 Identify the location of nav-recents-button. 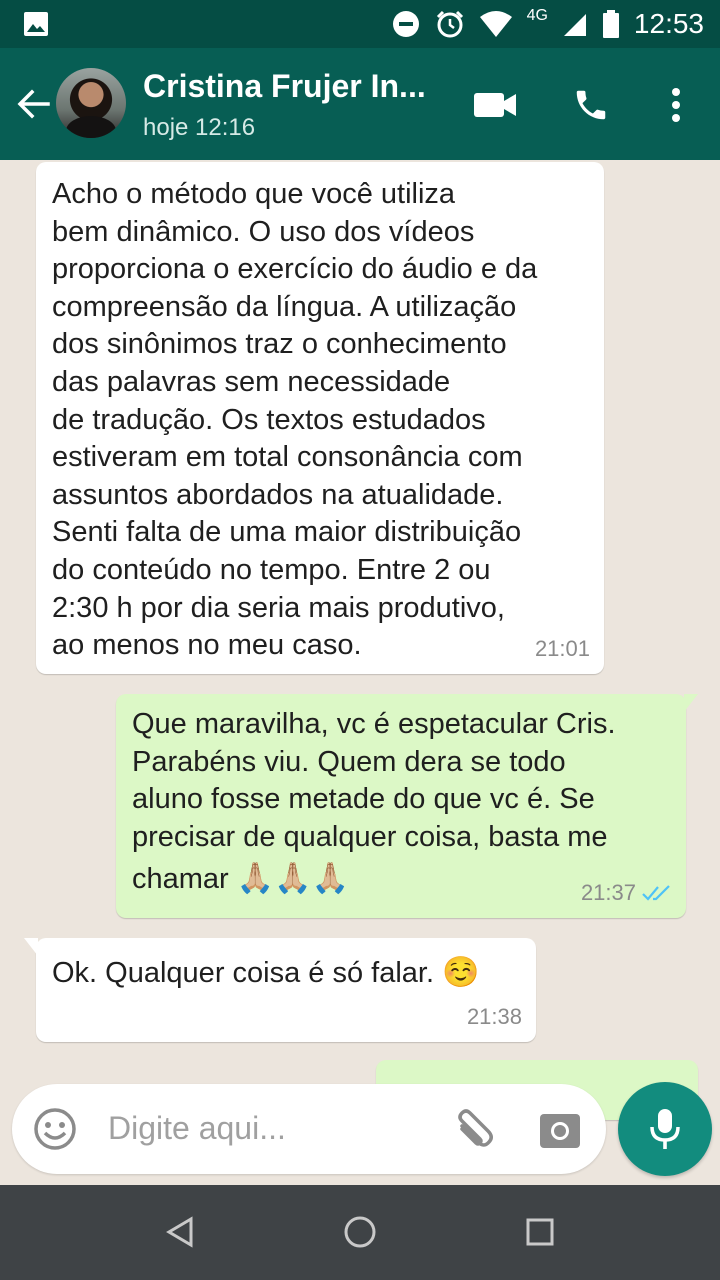
(540, 1232).